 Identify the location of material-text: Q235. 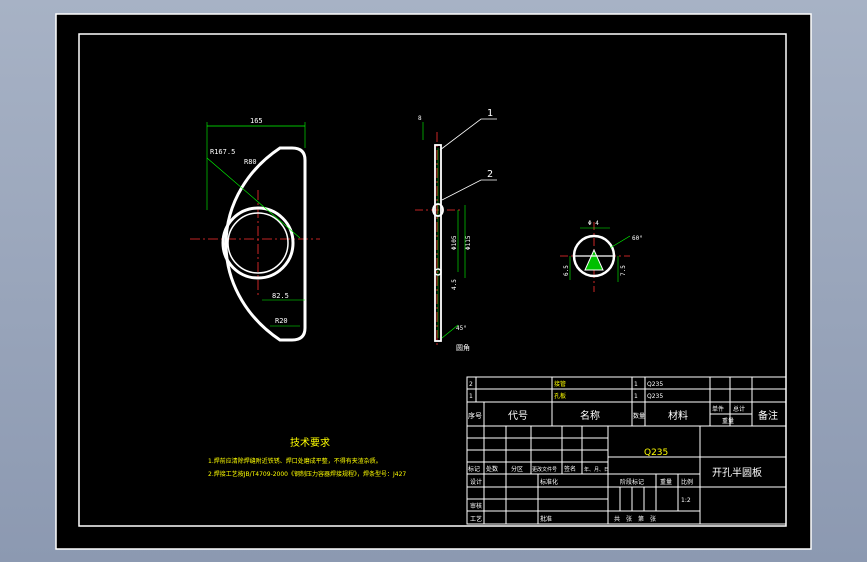
(656, 453).